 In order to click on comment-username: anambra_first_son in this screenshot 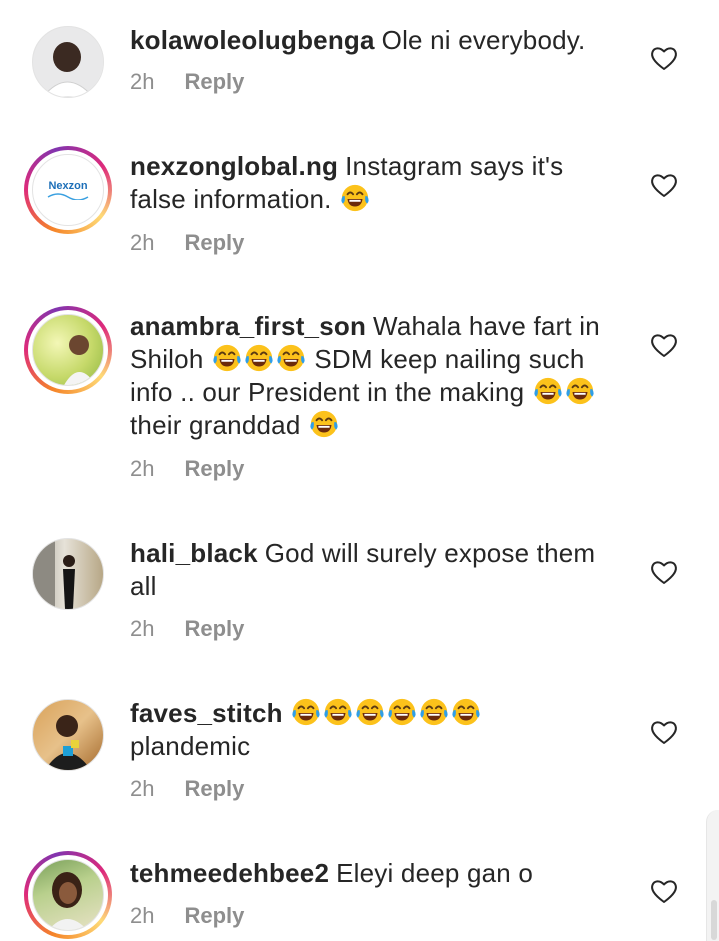, I will do `click(248, 326)`.